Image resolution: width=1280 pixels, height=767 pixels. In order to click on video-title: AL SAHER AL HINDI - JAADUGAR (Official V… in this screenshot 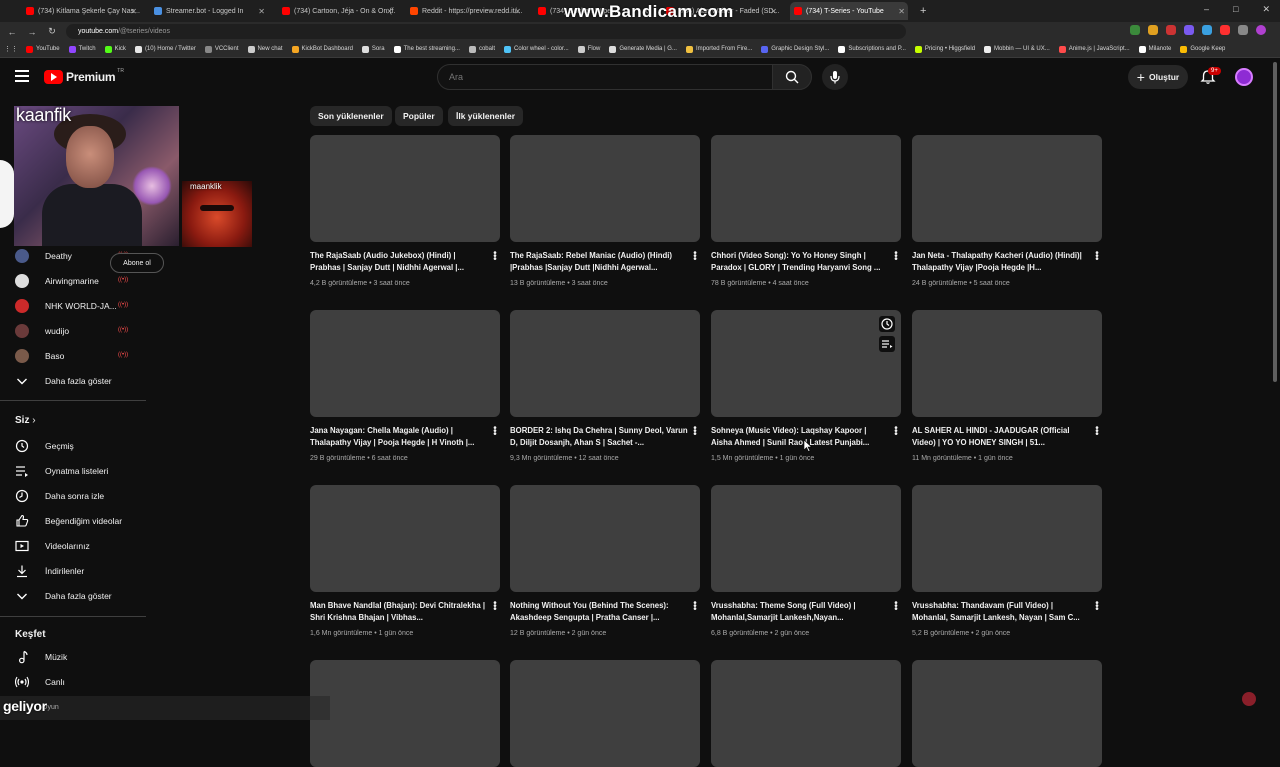, I will do `click(1001, 437)`.